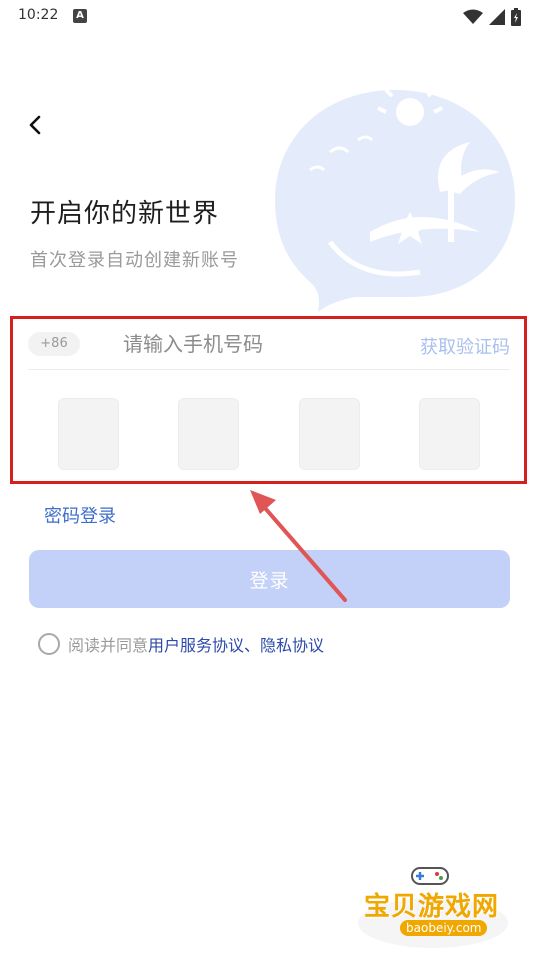 The width and height of the screenshot is (537, 956). I want to click on status-icons, so click(492, 17).